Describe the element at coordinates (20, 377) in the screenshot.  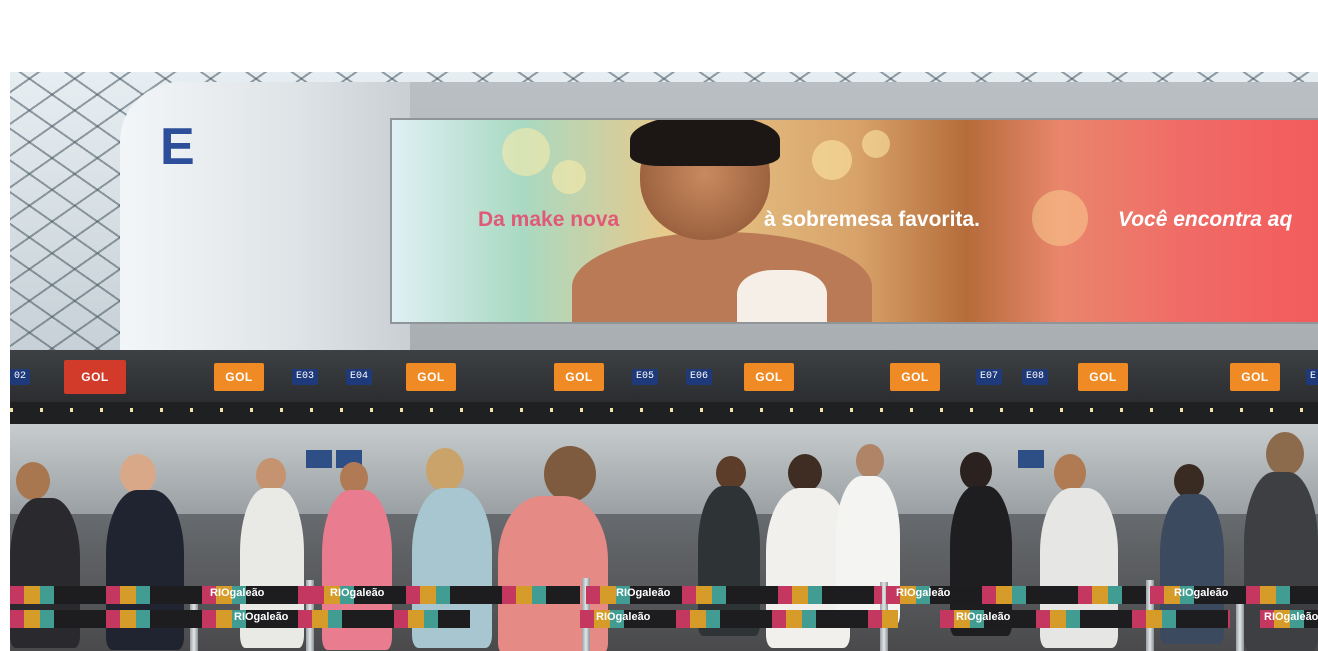
I see `counter-number: 02` at that location.